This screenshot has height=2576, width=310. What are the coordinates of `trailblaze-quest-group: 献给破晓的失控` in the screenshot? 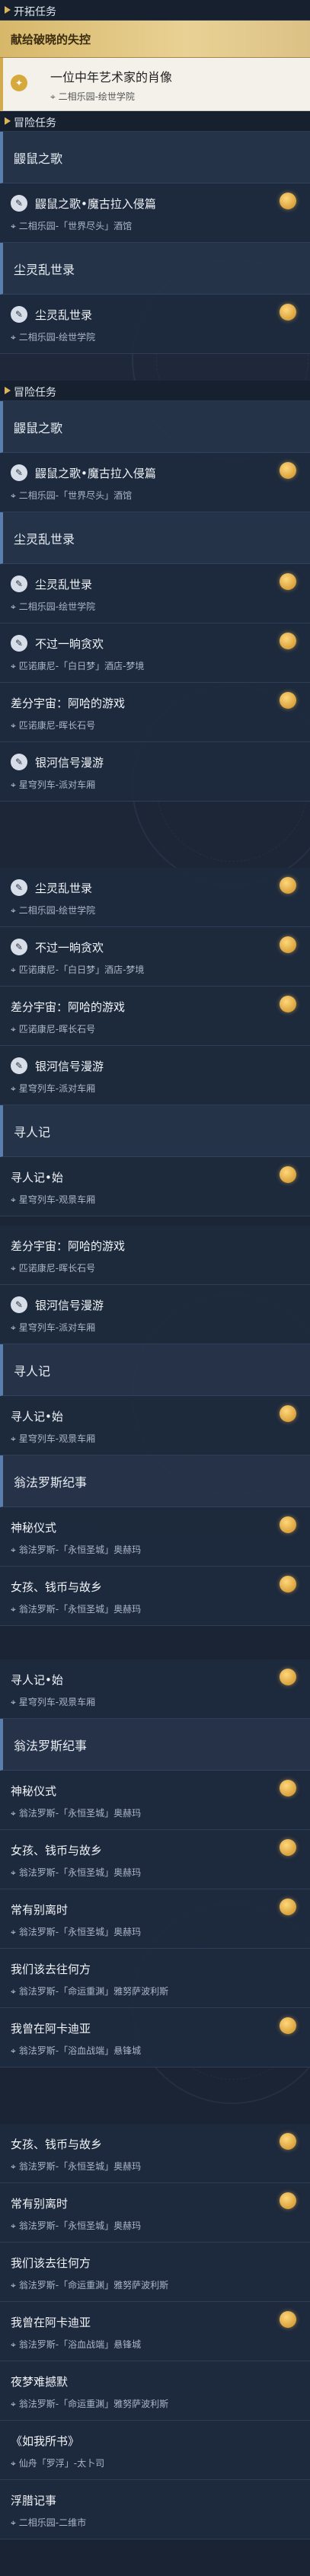 It's located at (155, 39).